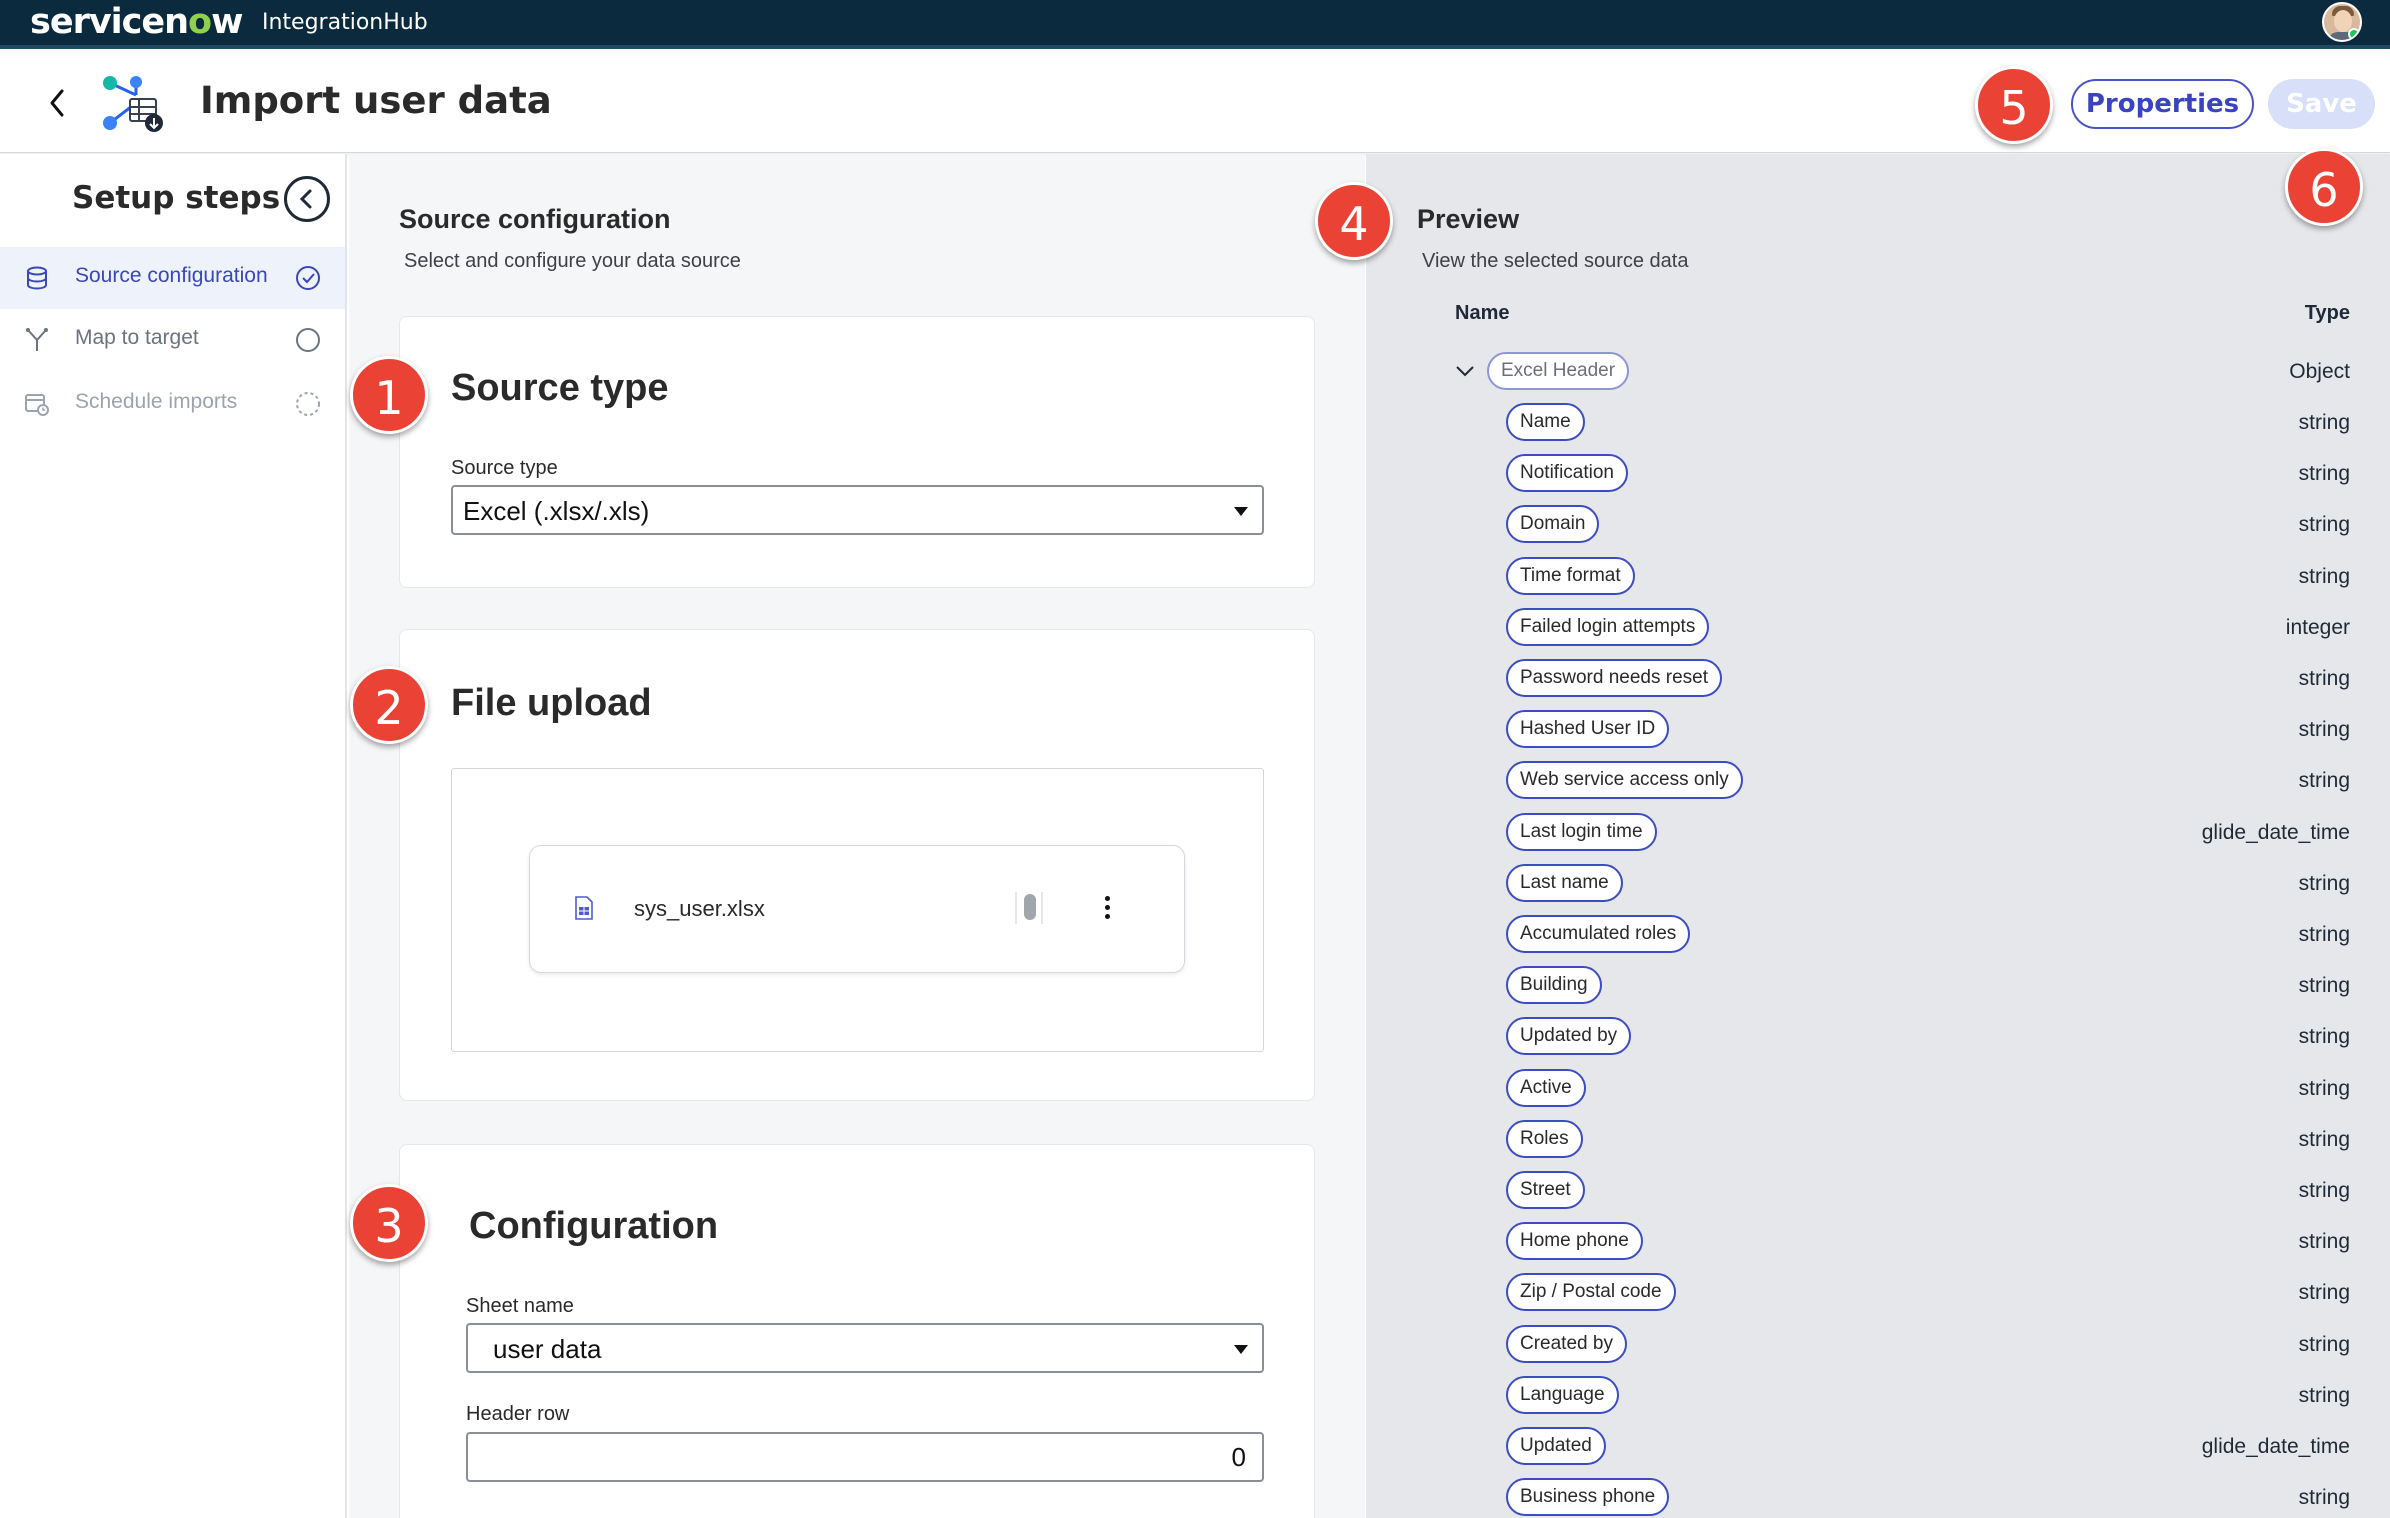 This screenshot has height=1518, width=2390. Describe the element at coordinates (1564, 882) in the screenshot. I see `field-pill: Last name` at that location.